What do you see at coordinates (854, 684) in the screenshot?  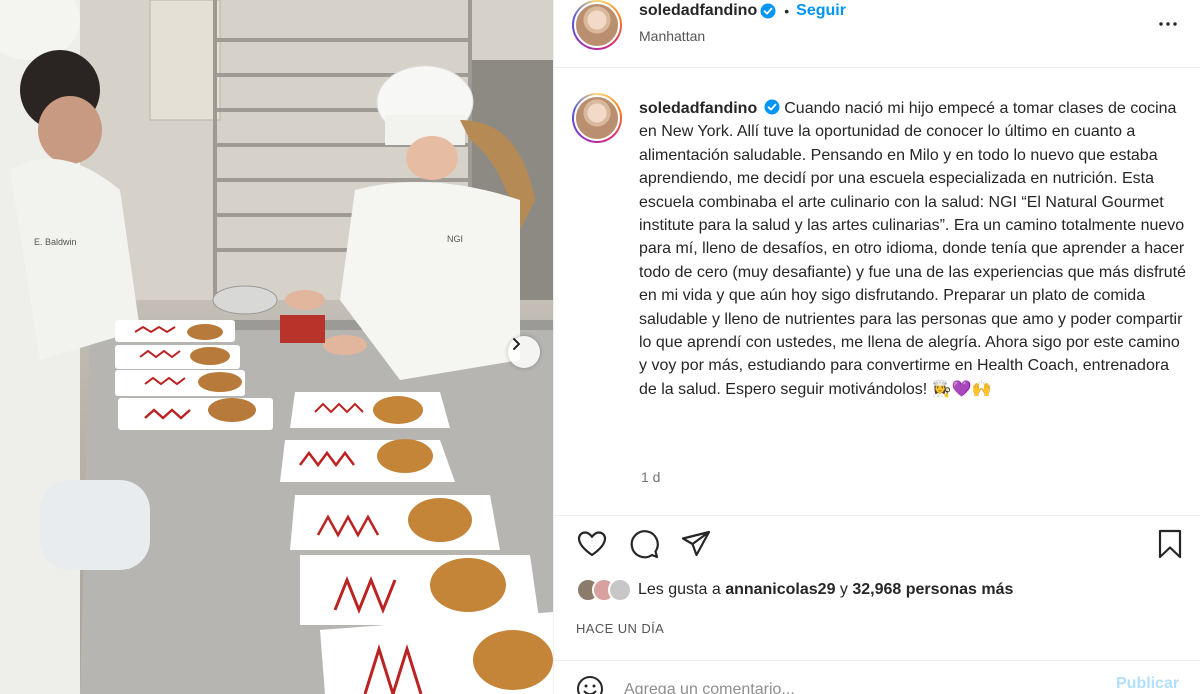 I see `comment-input` at bounding box center [854, 684].